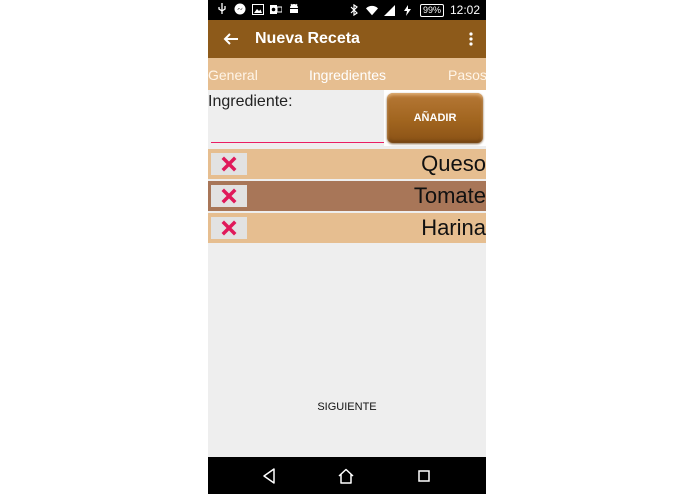  What do you see at coordinates (431, 10) in the screenshot?
I see `battery-icon: 99%` at bounding box center [431, 10].